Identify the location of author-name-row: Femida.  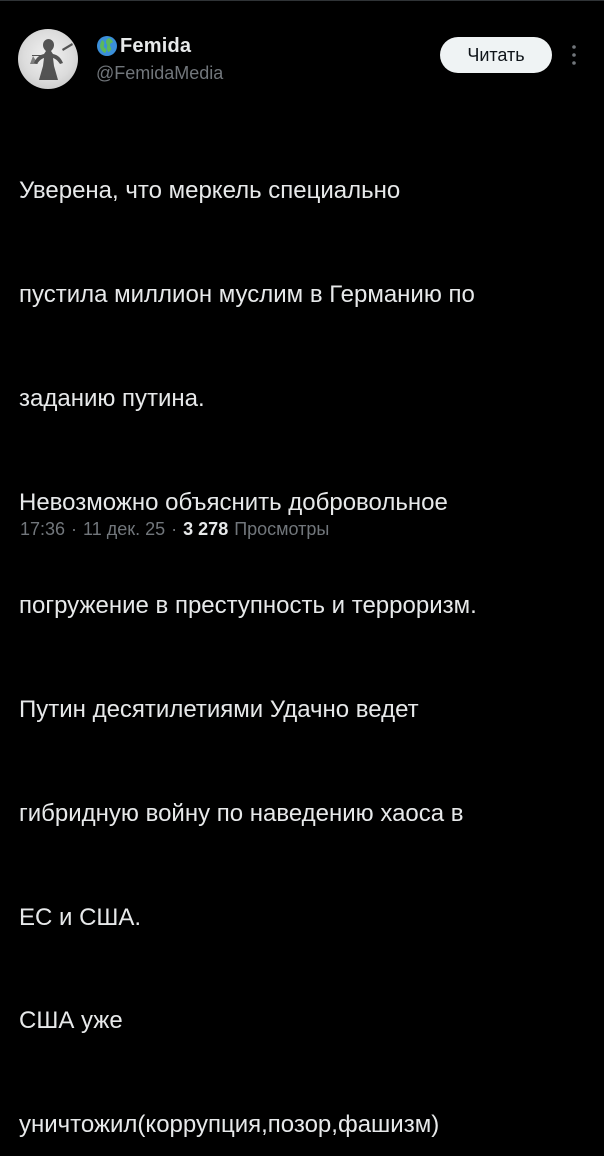
(143, 46).